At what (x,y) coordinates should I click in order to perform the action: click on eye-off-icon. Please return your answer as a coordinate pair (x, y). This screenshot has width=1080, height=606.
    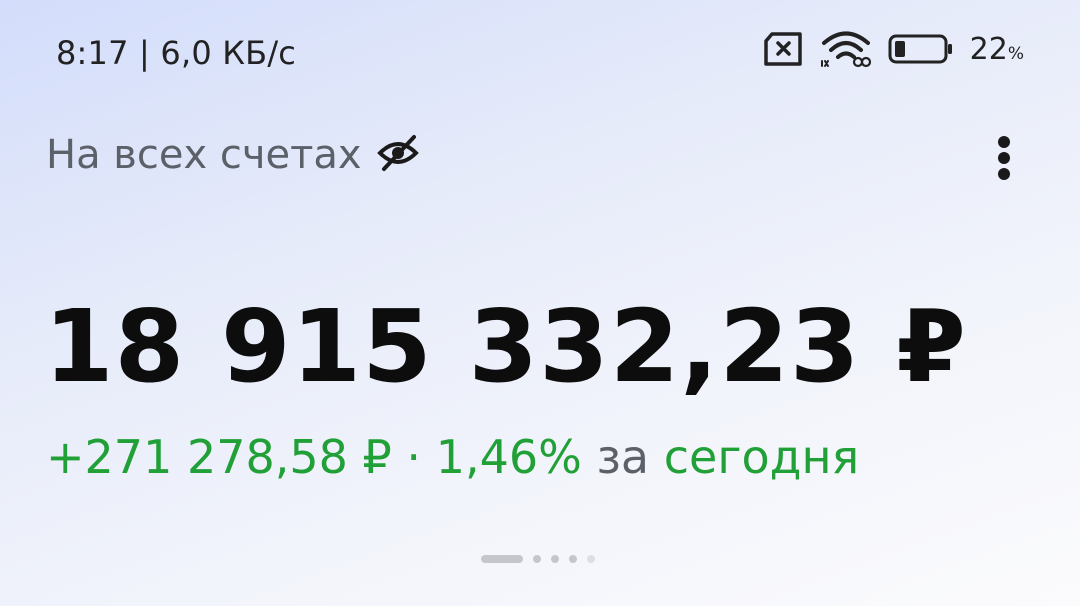
    Looking at the image, I should click on (398, 155).